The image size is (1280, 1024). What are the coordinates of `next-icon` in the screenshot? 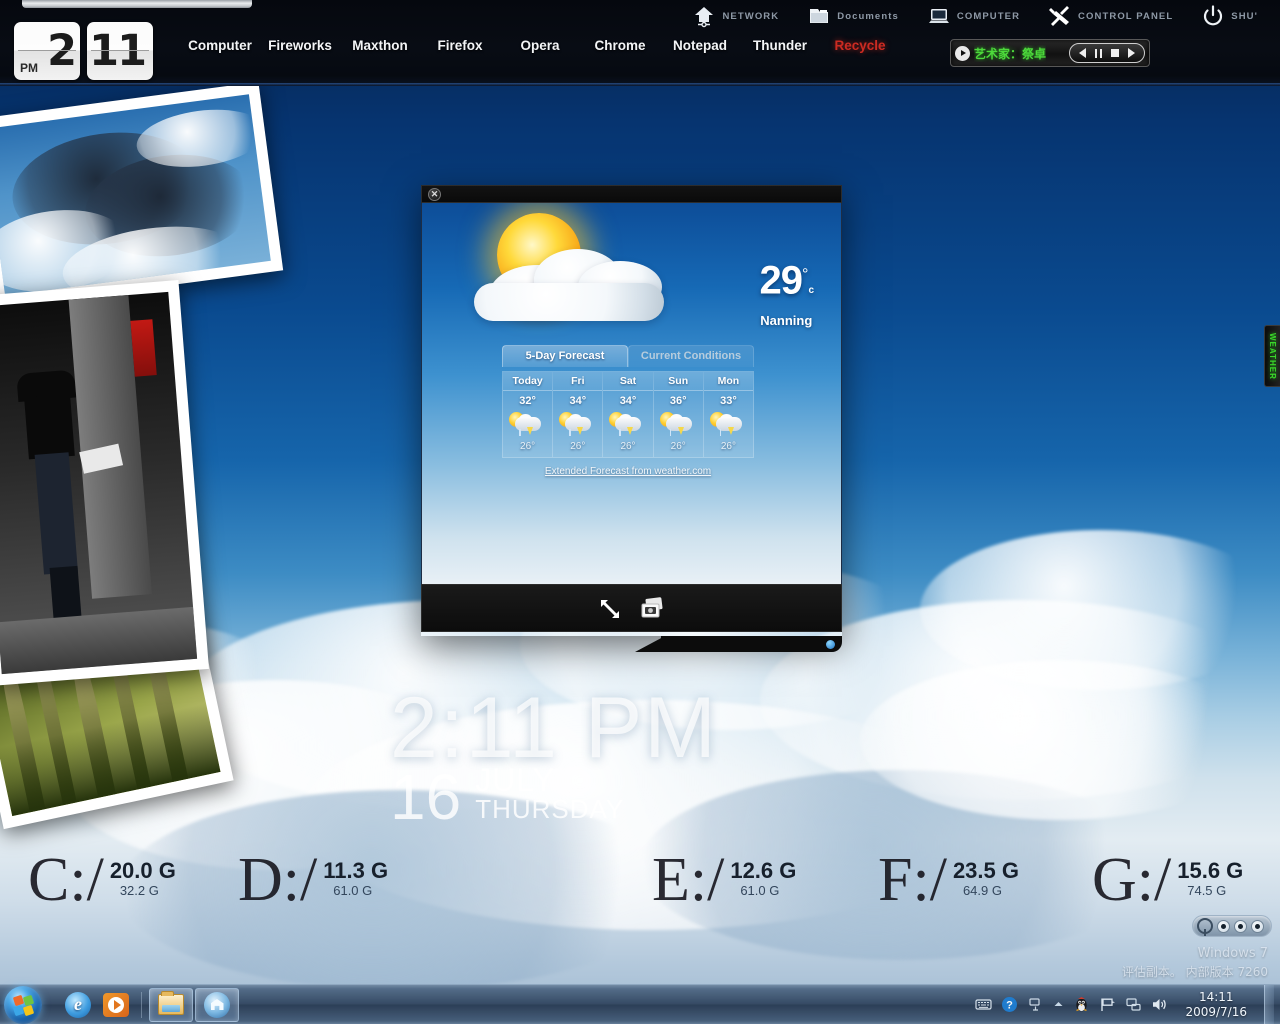 It's located at (1131, 53).